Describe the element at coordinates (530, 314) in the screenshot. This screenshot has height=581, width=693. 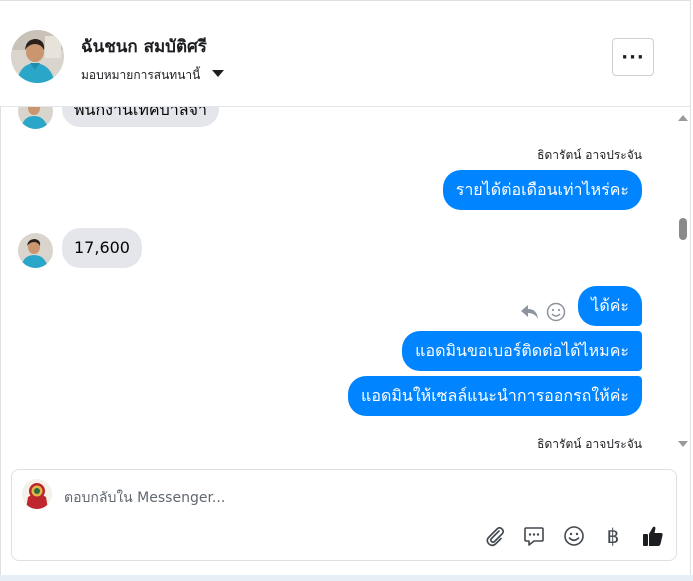
I see `reply-icon` at that location.